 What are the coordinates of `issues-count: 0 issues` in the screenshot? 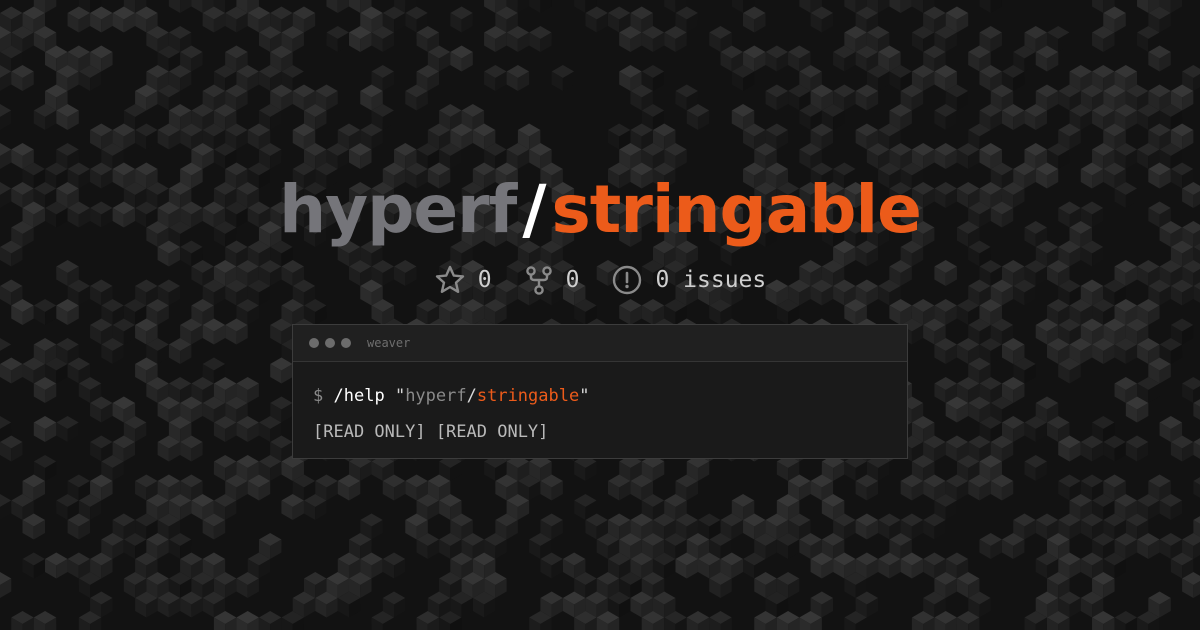 It's located at (711, 280).